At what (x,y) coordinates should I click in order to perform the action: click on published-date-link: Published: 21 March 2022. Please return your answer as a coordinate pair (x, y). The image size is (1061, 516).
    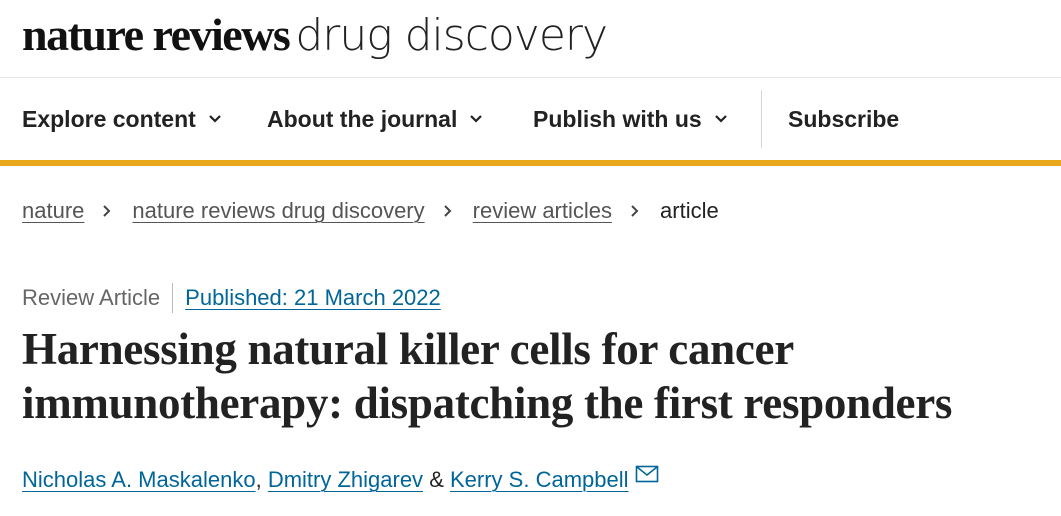
    Looking at the image, I should click on (313, 298).